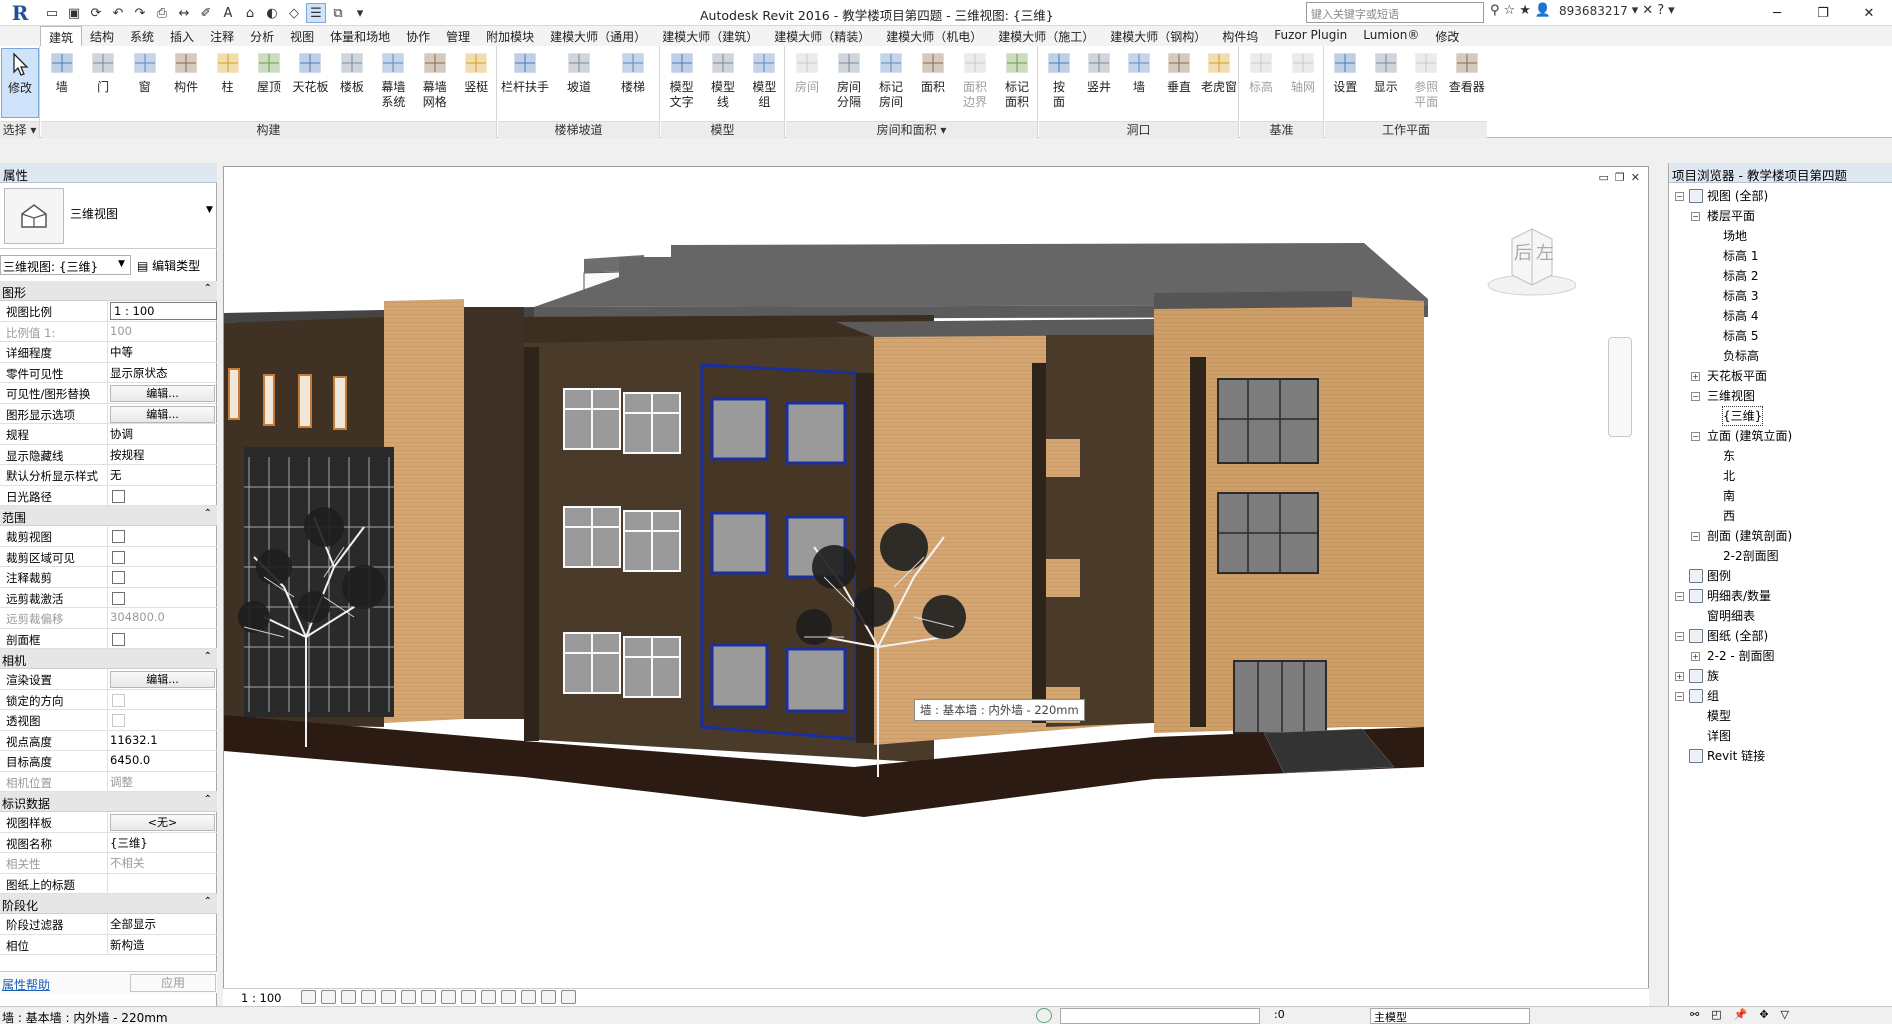  Describe the element at coordinates (368, 997) in the screenshot. I see `shadows-icon` at that location.